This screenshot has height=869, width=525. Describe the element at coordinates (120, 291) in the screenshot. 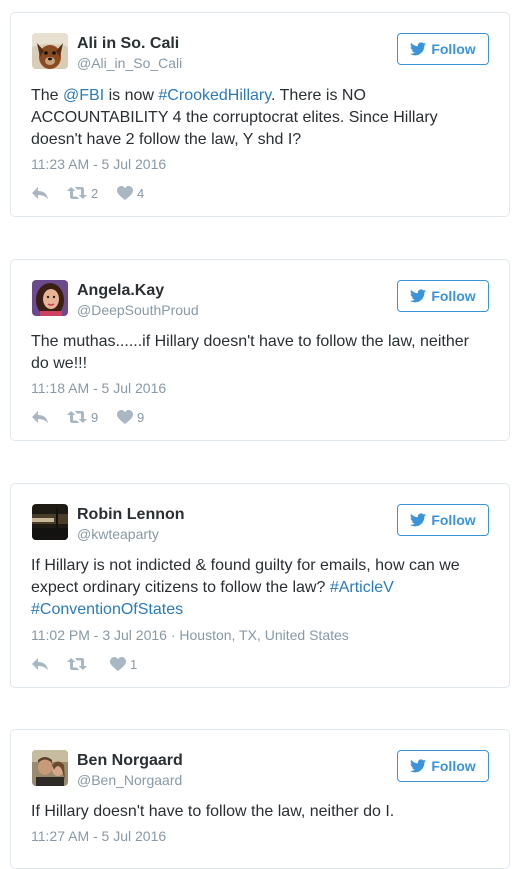

I see `display-name: Angela.Kay` at that location.